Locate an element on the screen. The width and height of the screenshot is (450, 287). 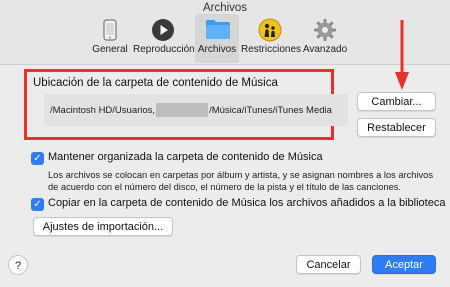
play-icon is located at coordinates (163, 30).